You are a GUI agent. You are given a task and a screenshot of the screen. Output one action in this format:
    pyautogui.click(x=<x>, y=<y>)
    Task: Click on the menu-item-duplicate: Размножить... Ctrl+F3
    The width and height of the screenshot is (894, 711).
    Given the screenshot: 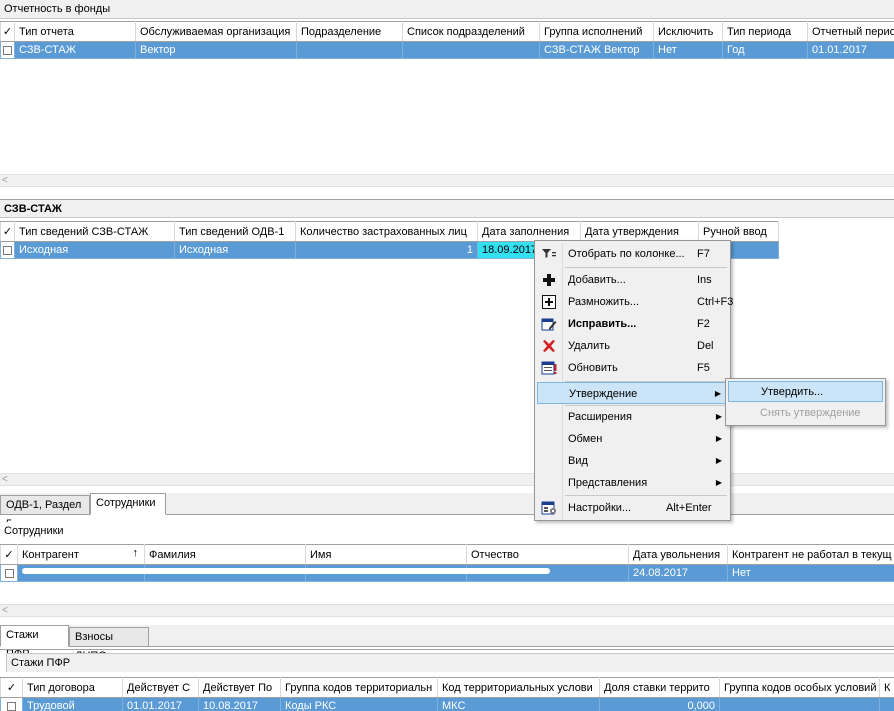 What is the action you would take?
    pyautogui.click(x=635, y=302)
    